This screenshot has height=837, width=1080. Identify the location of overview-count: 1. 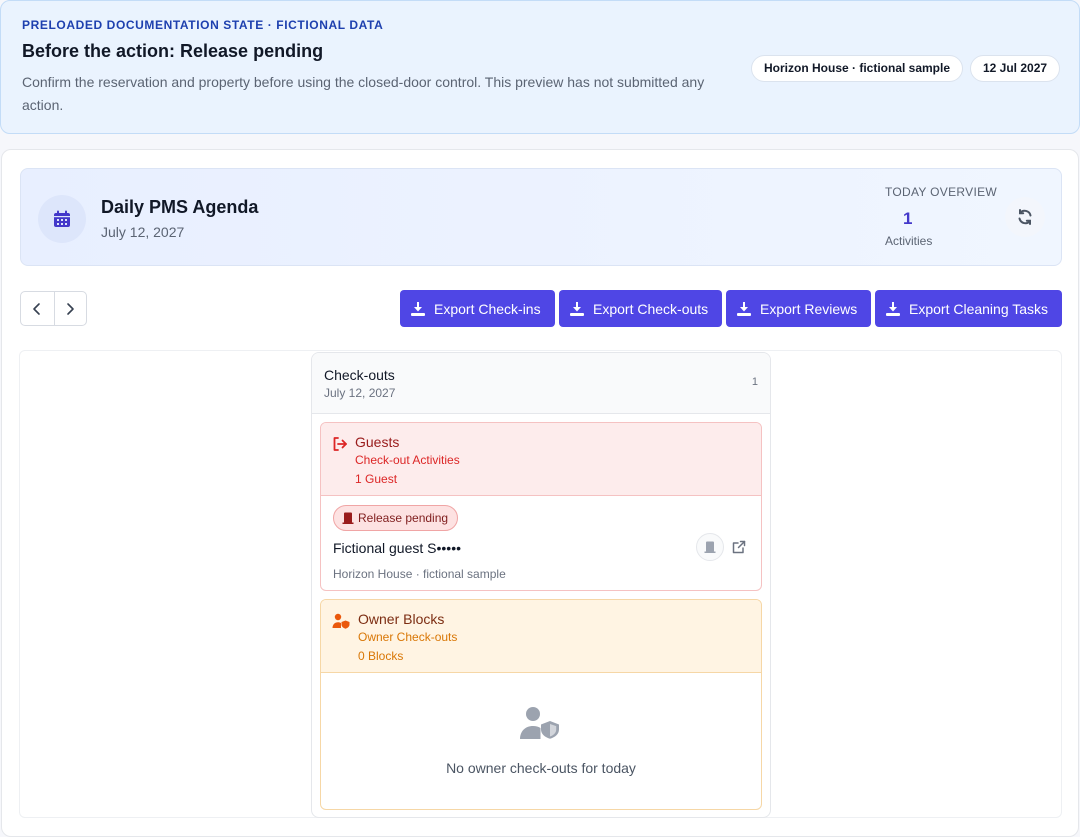
(908, 218).